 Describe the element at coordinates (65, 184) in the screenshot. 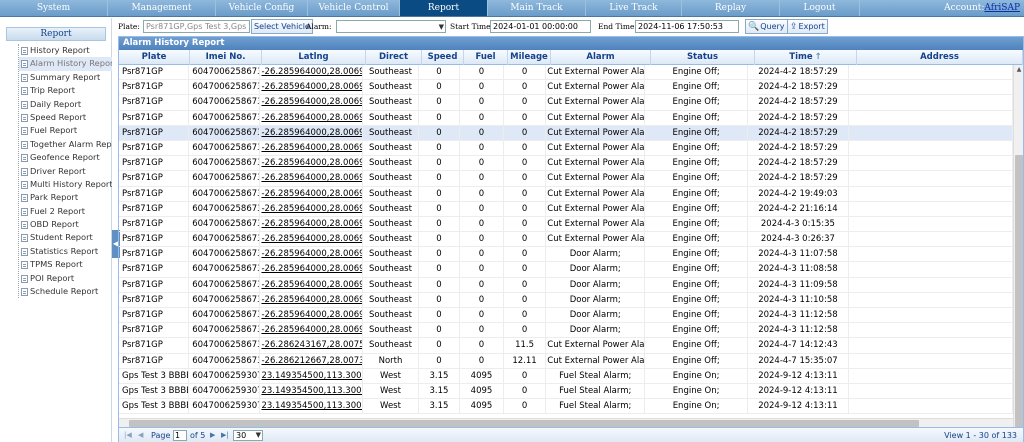

I see `sidebar-item: Multi History Report` at that location.